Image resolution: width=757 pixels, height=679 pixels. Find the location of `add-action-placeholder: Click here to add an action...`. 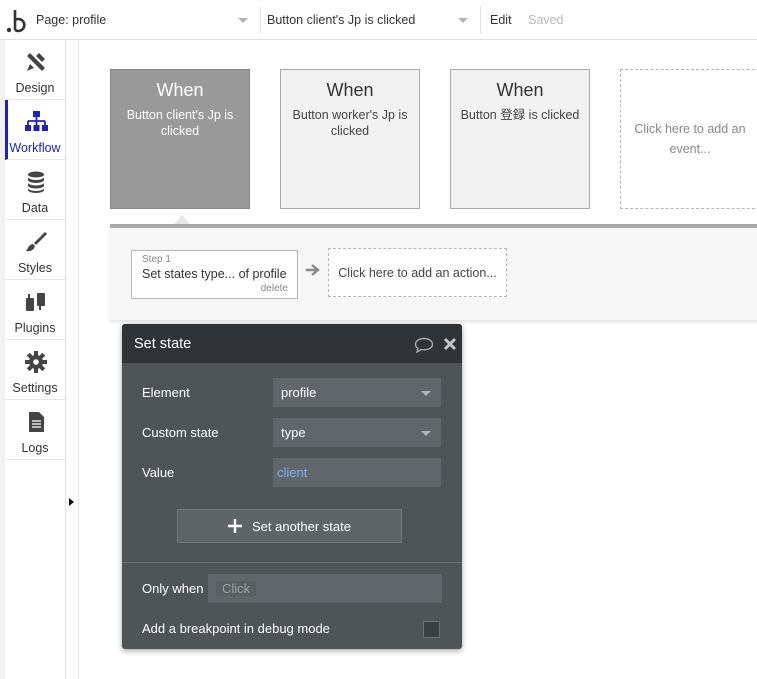

add-action-placeholder: Click here to add an action... is located at coordinates (417, 272).